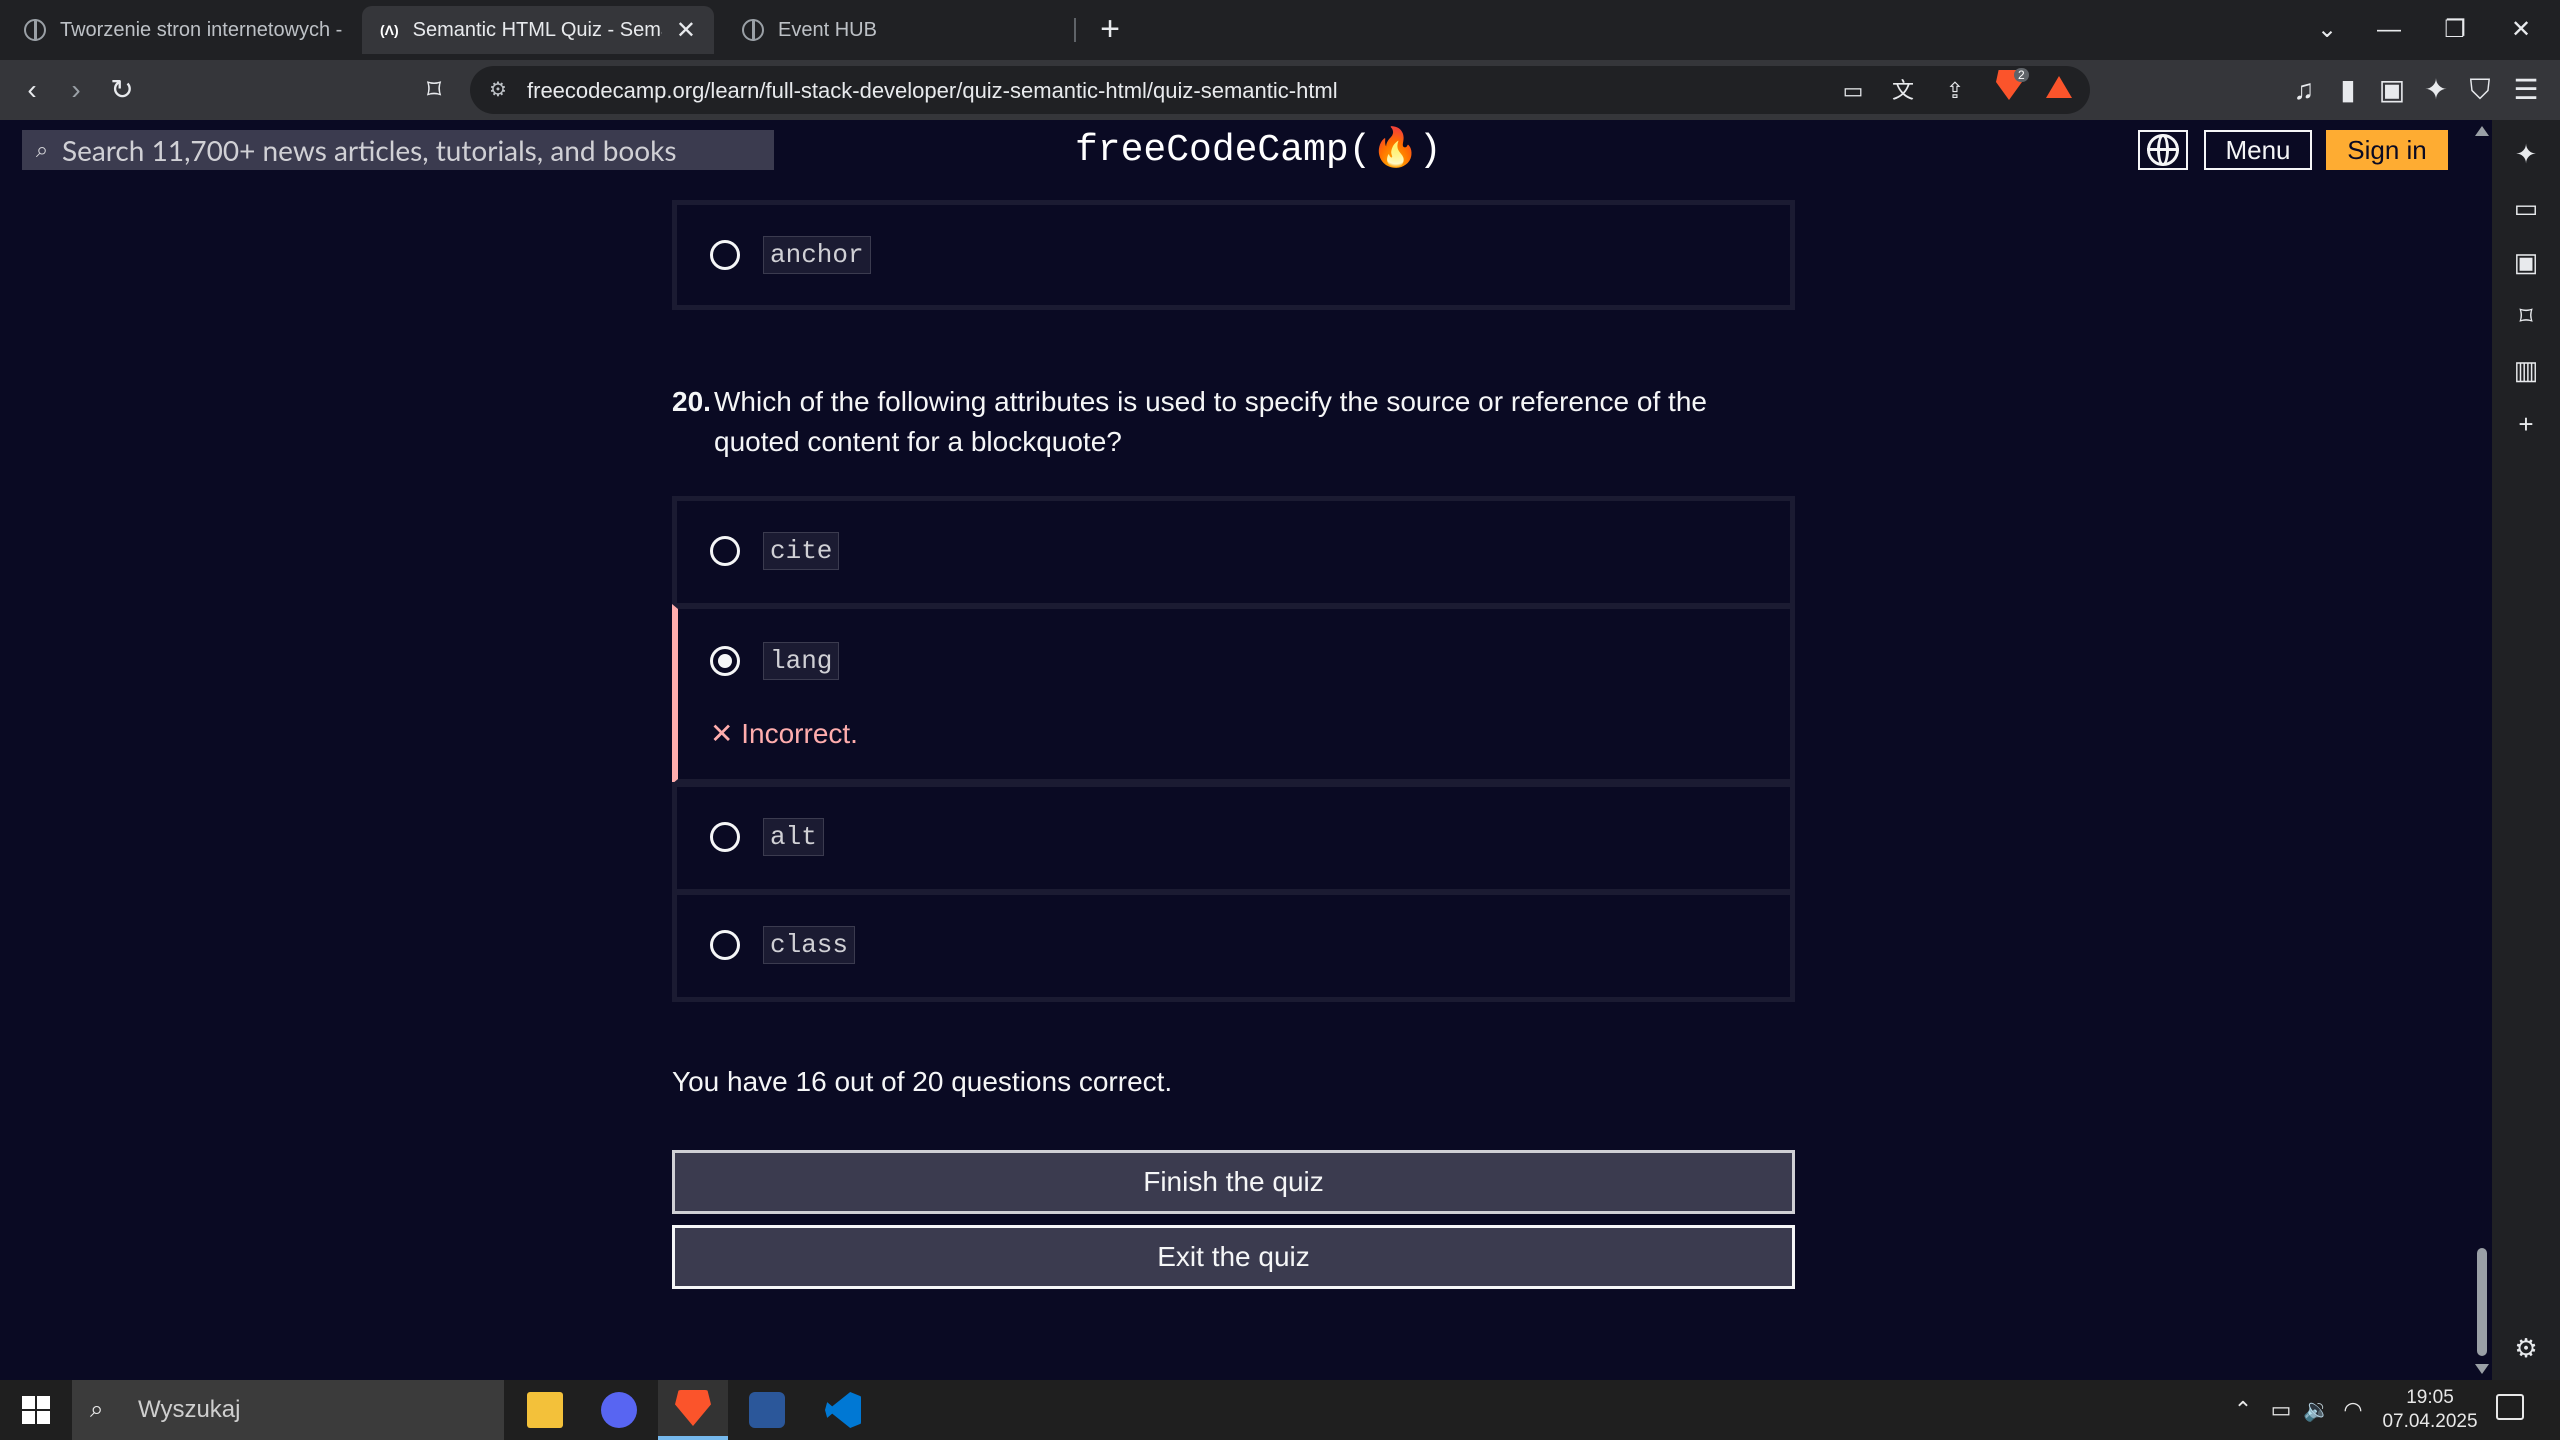 The image size is (2560, 1440). I want to click on tab-tworzenie: Tworzenie stron internetowych - Un, so click(183, 30).